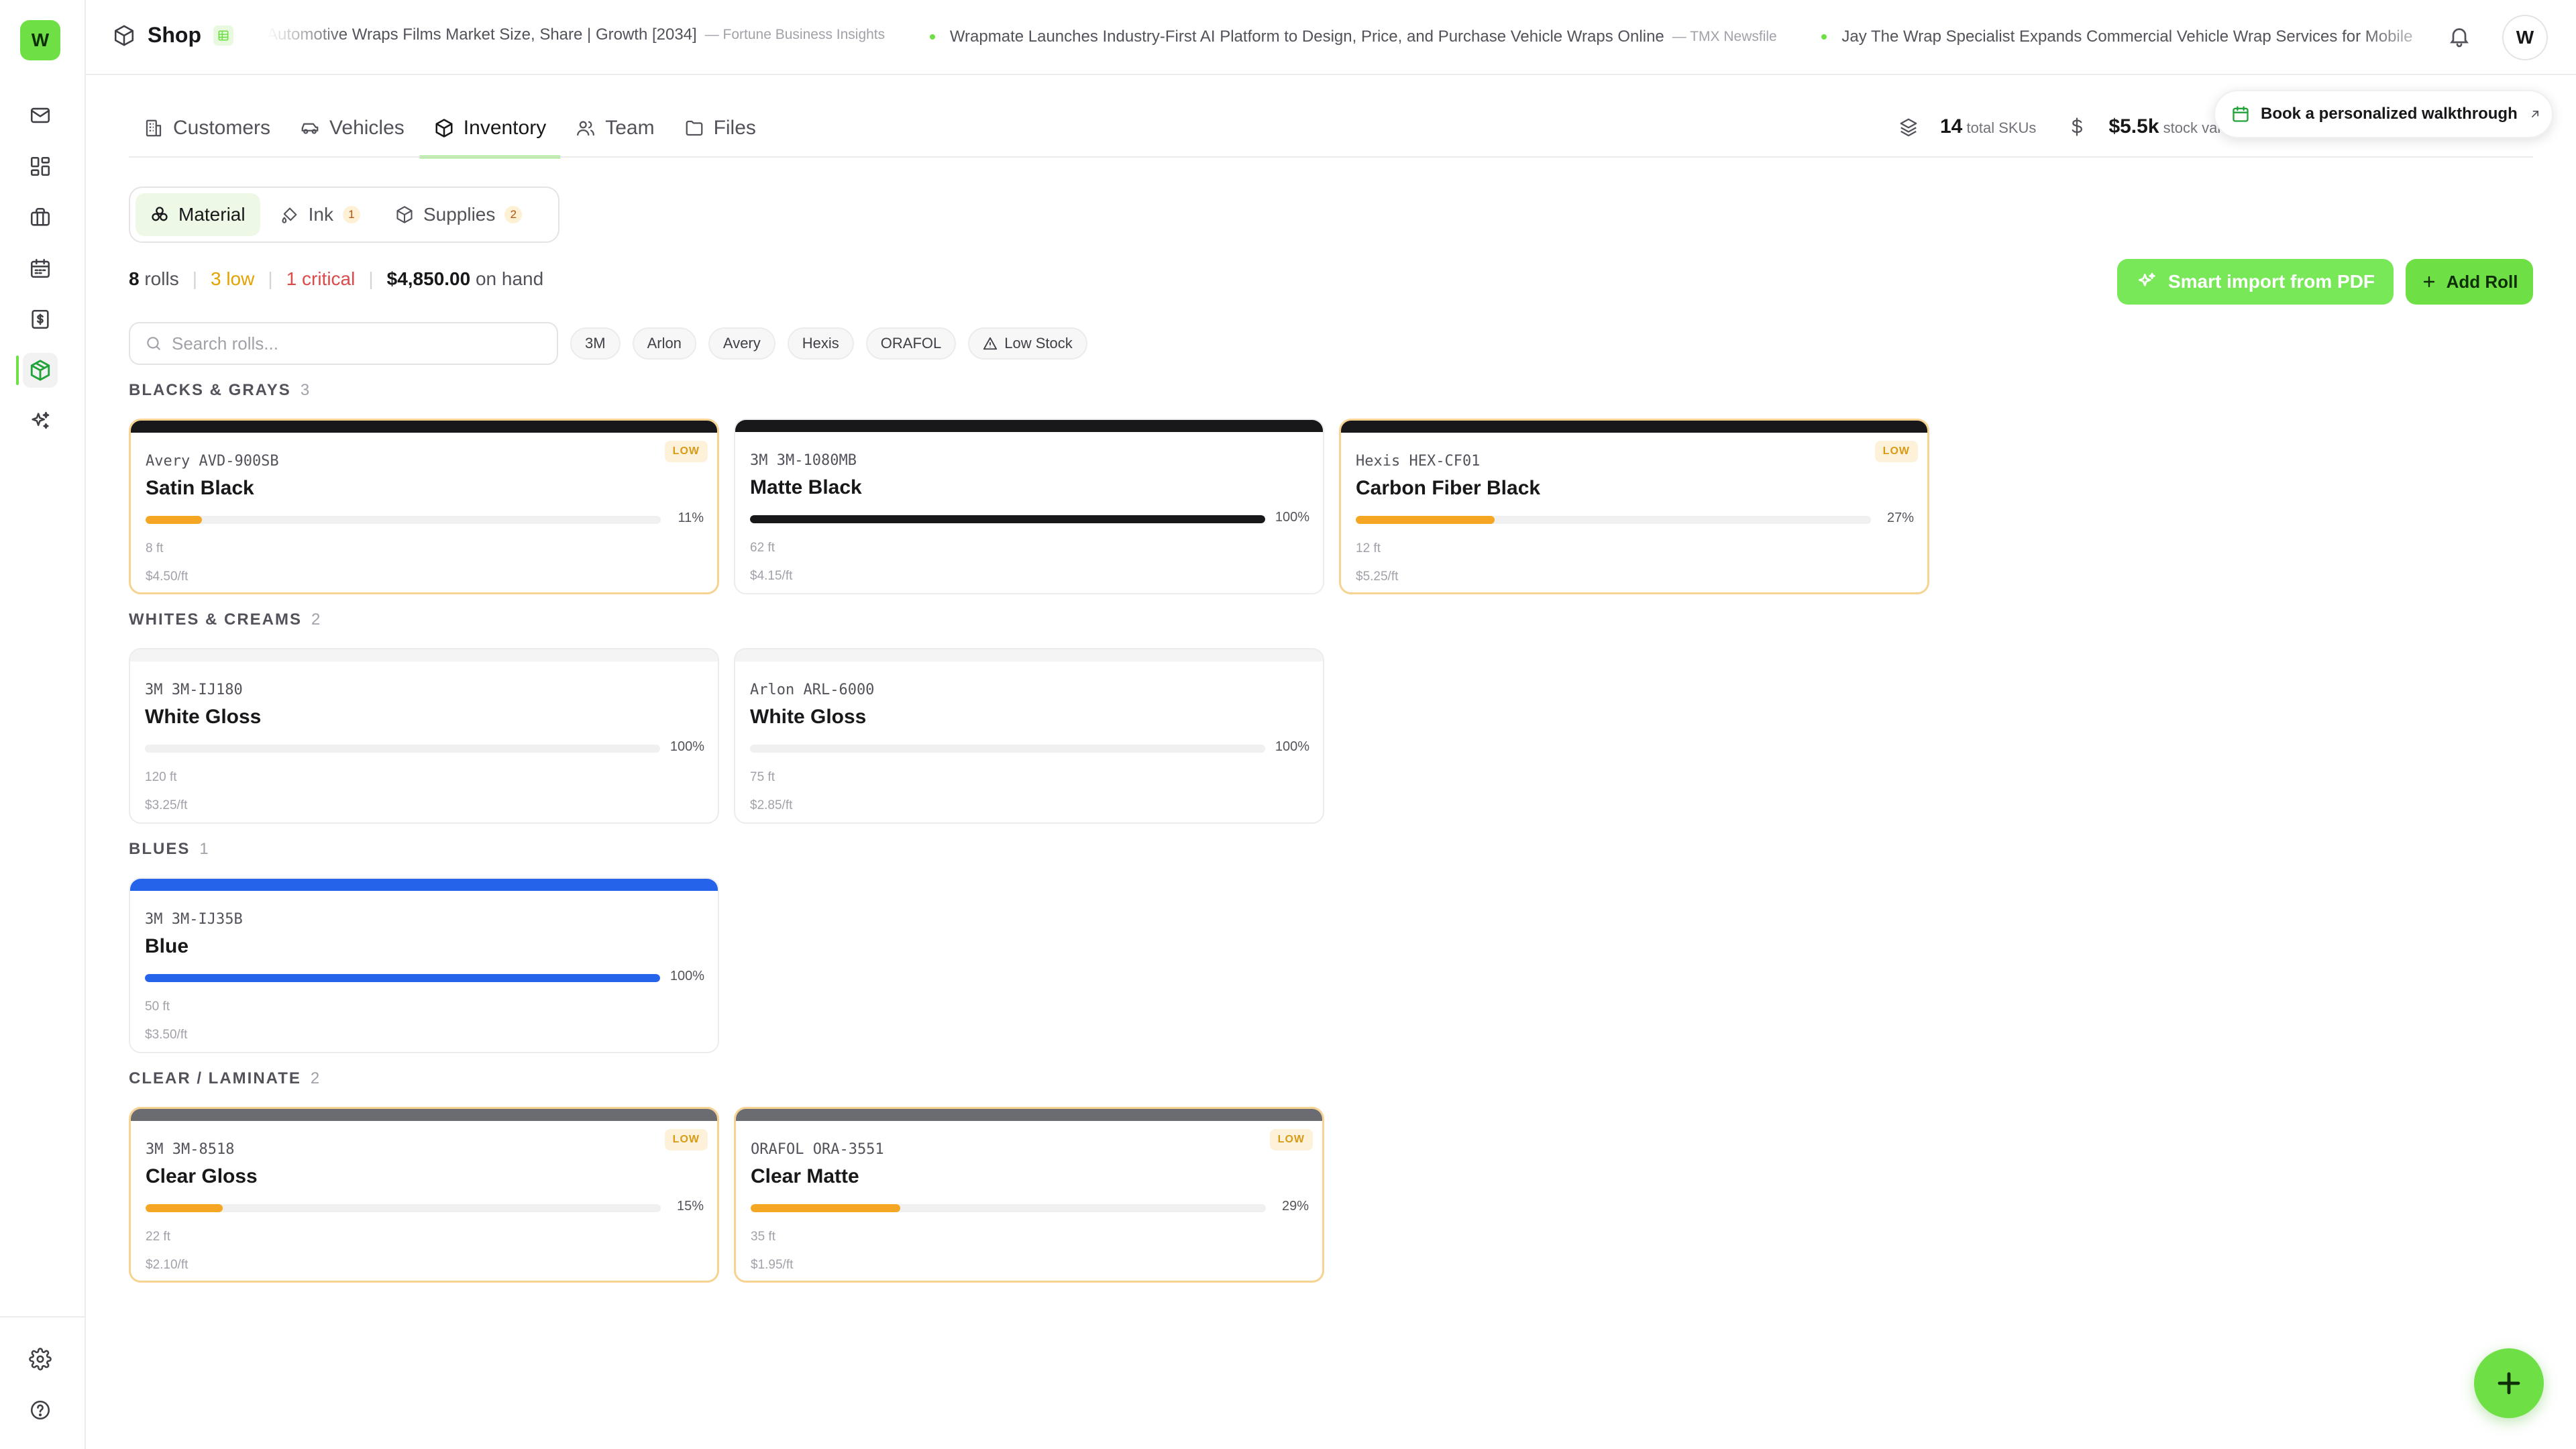  What do you see at coordinates (320, 214) in the screenshot?
I see `segment-ink: Ink 1` at bounding box center [320, 214].